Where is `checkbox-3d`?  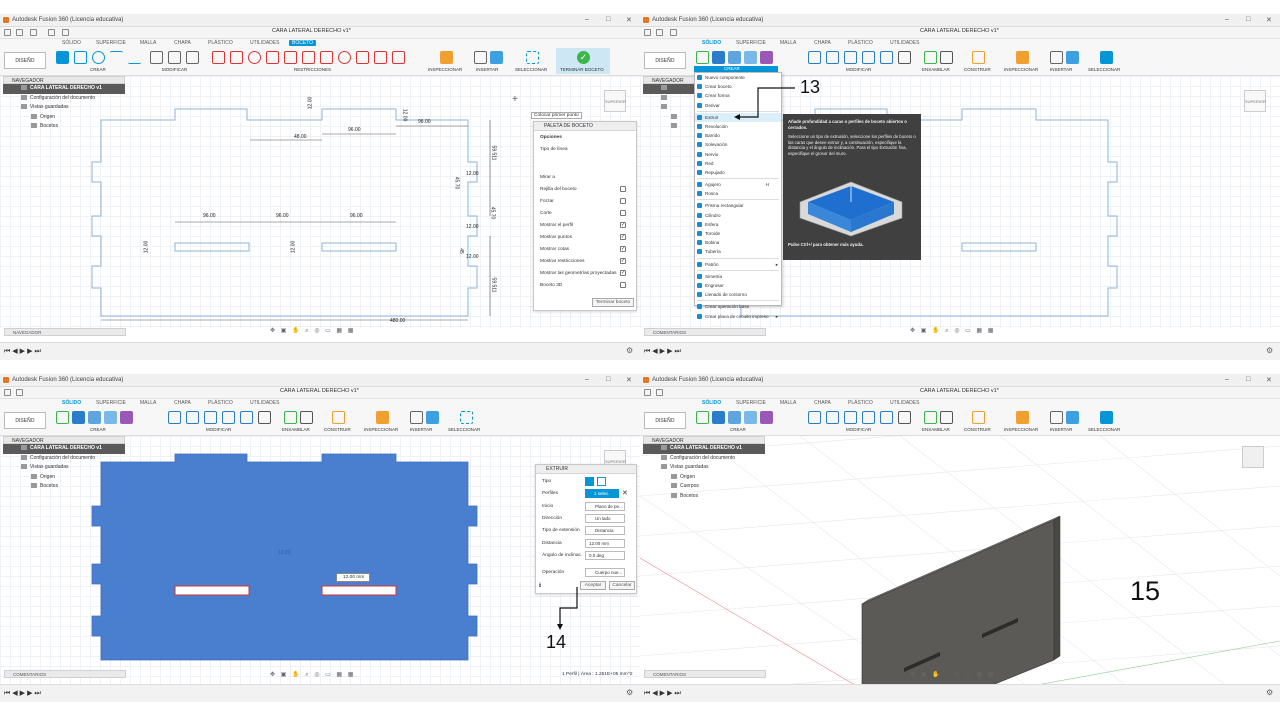 checkbox-3d is located at coordinates (623, 285).